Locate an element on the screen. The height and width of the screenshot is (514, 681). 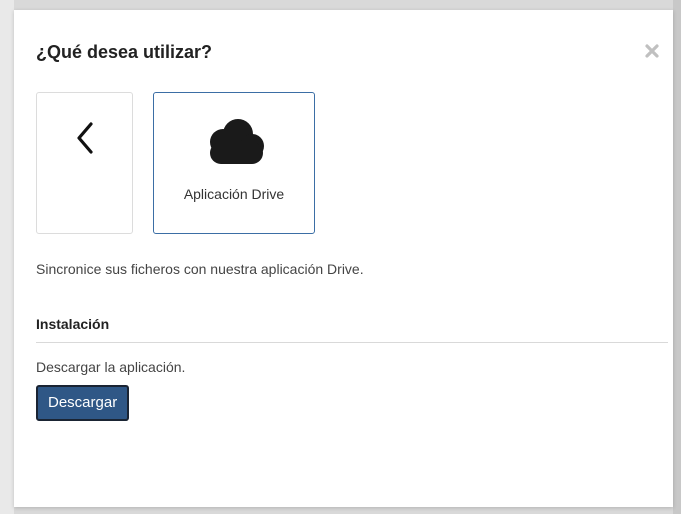
installation-heading: Instalación is located at coordinates (73, 324).